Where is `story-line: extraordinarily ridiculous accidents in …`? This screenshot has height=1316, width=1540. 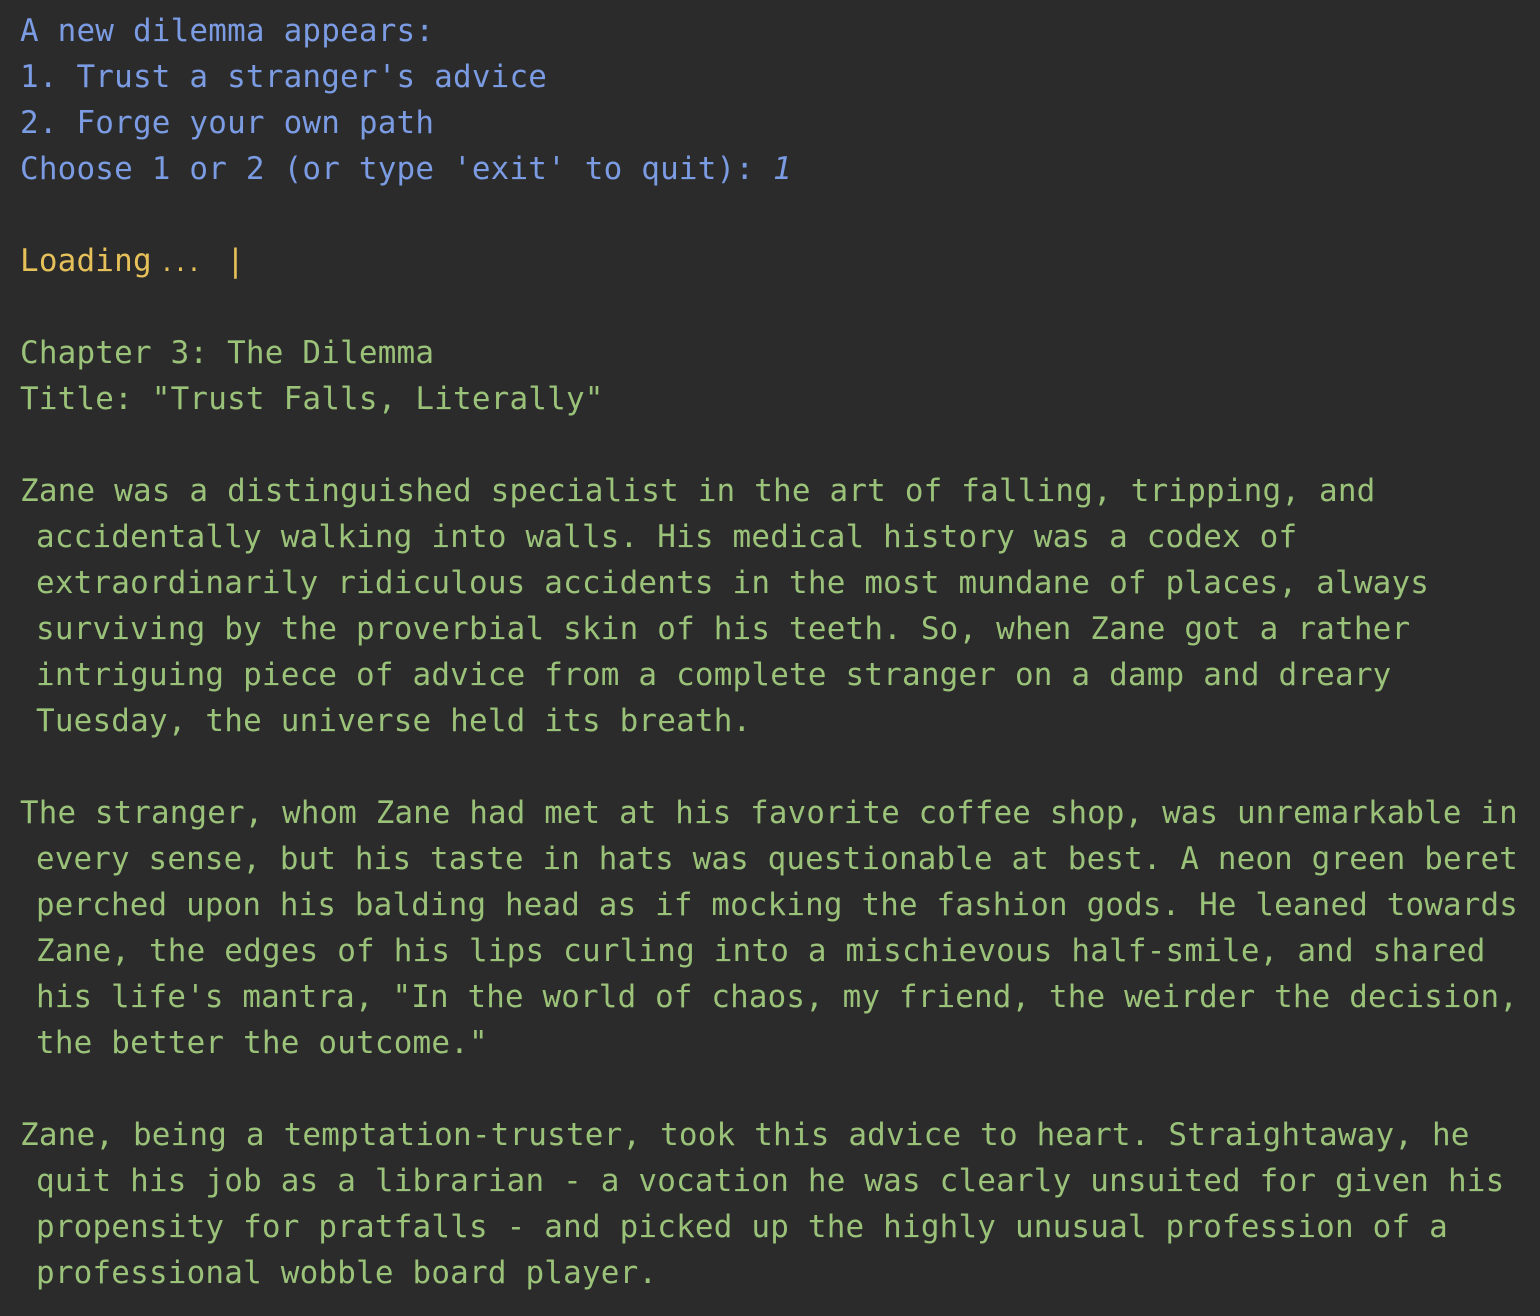 story-line: extraordinarily ridiculous accidents in … is located at coordinates (733, 583).